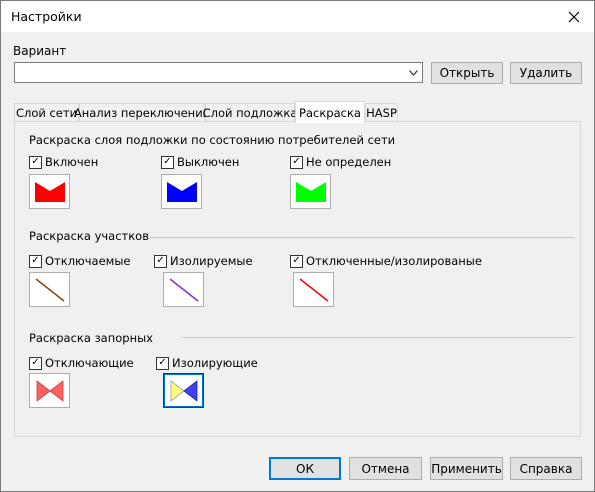  Describe the element at coordinates (413, 72) in the screenshot. I see `chevron-down-icon` at that location.